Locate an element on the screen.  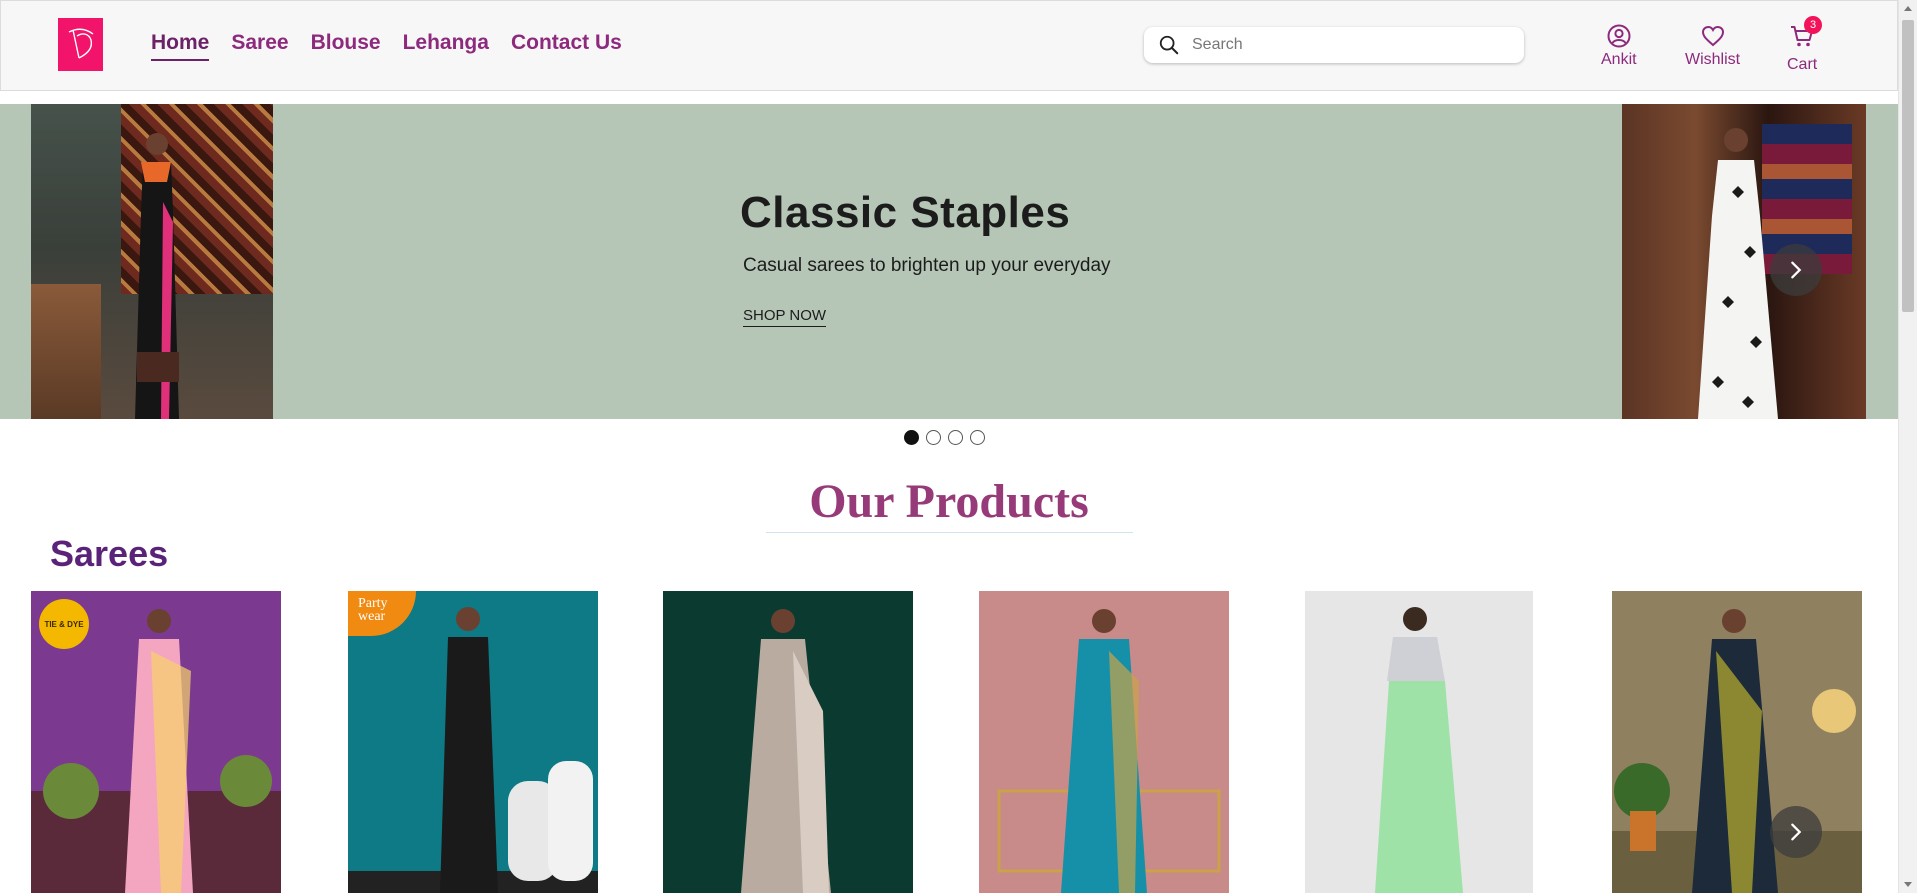
page-scrollbar is located at coordinates (1907, 446).